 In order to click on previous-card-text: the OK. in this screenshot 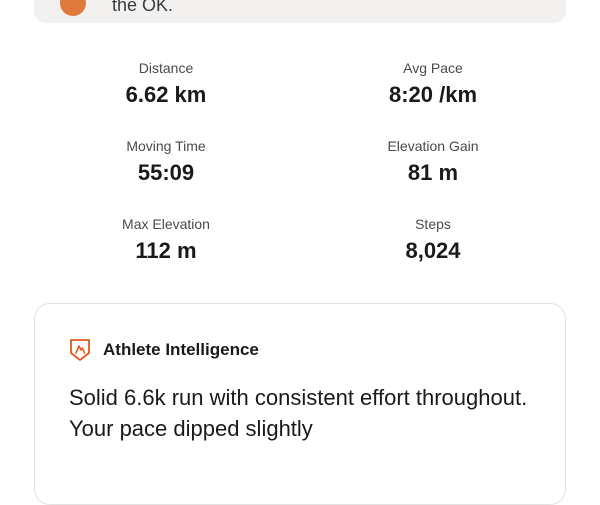, I will do `click(143, 7)`.